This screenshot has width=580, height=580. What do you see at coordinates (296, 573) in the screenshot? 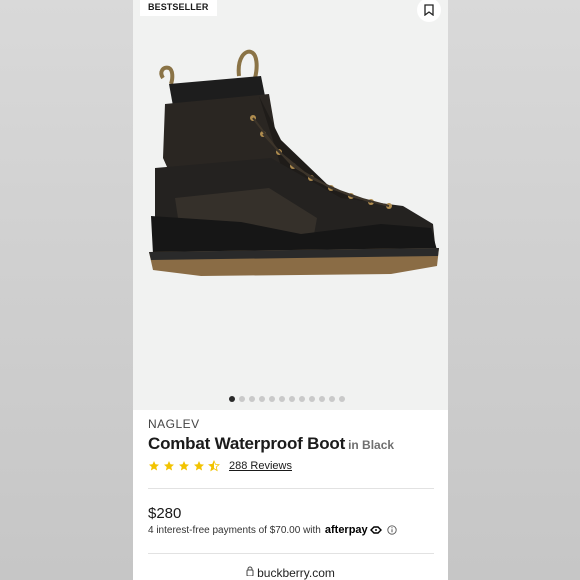
I see `url-text: buckberry.com` at bounding box center [296, 573].